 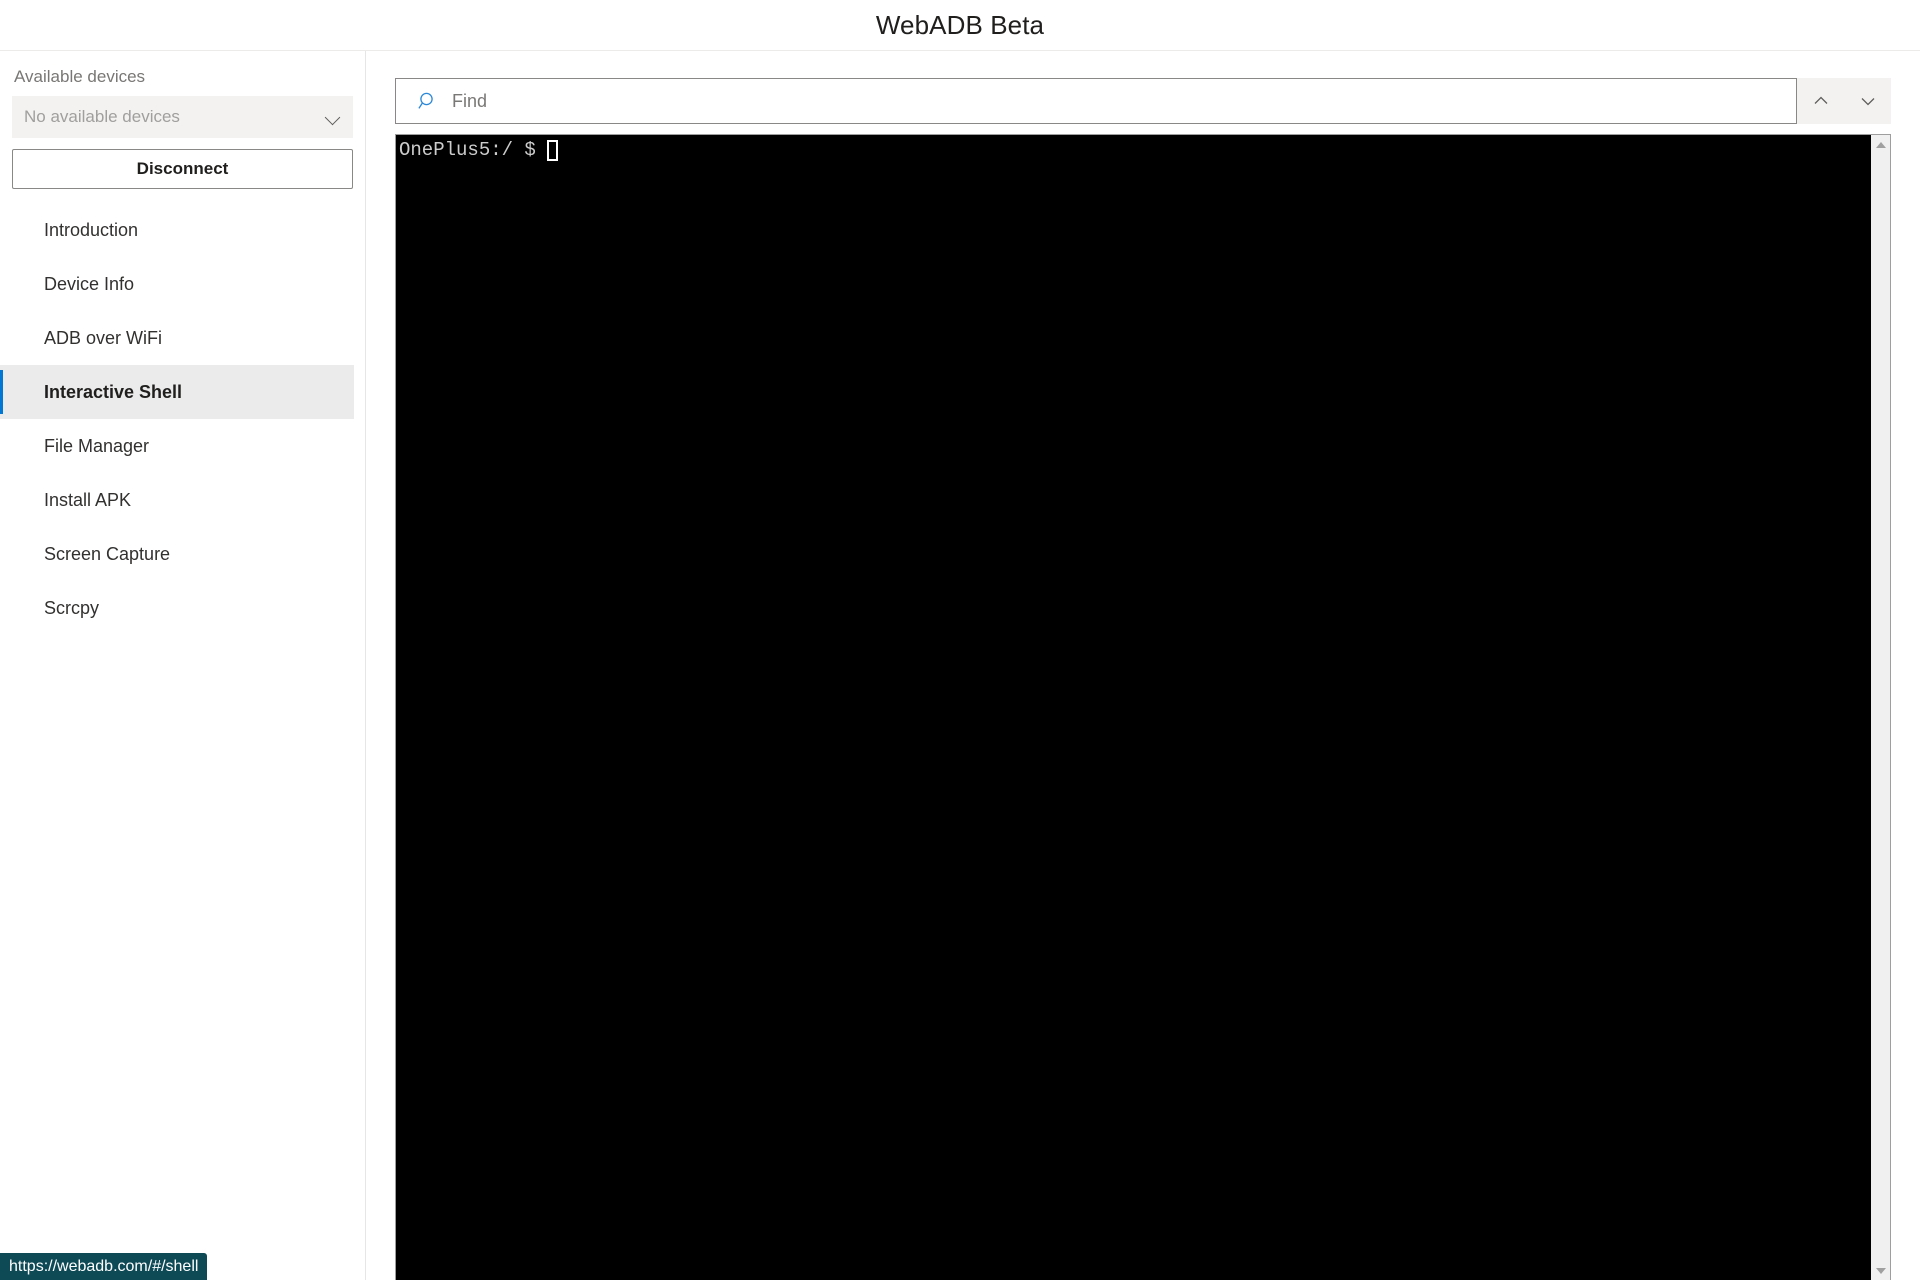 What do you see at coordinates (72, 607) in the screenshot?
I see `sidebar-item-label: Scrcpy` at bounding box center [72, 607].